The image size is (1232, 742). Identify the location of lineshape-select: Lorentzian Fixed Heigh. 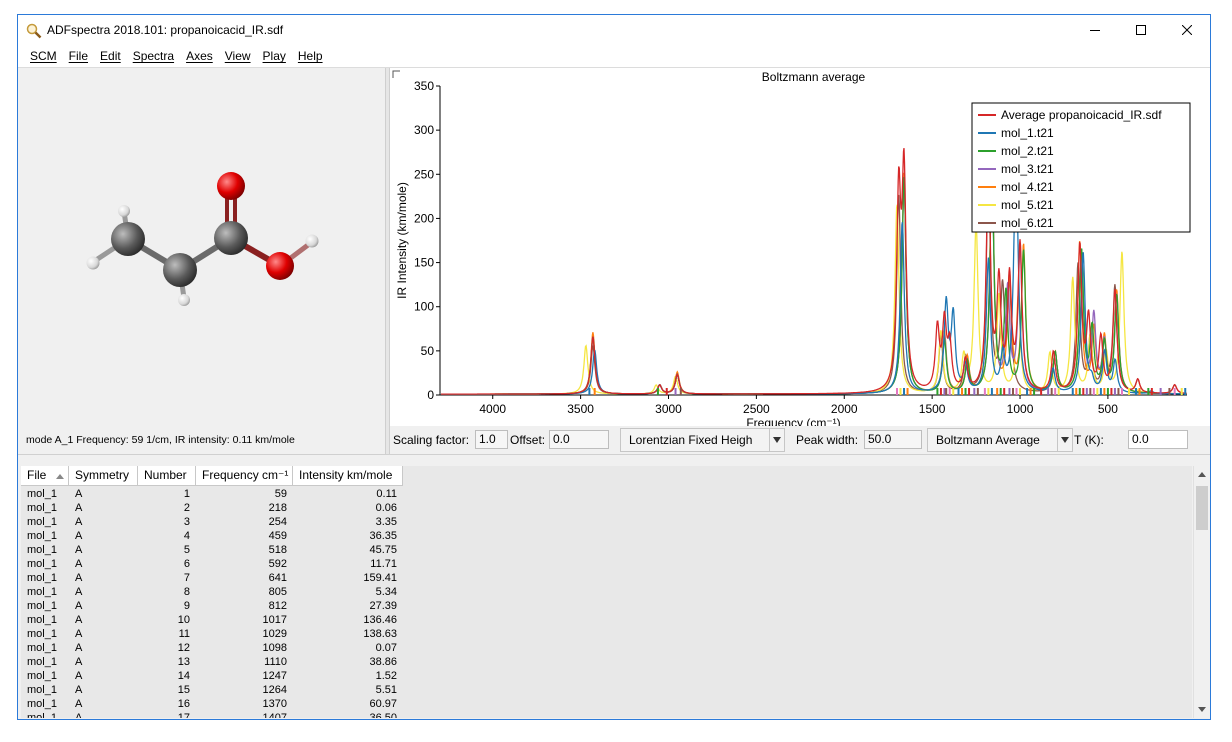
(695, 440).